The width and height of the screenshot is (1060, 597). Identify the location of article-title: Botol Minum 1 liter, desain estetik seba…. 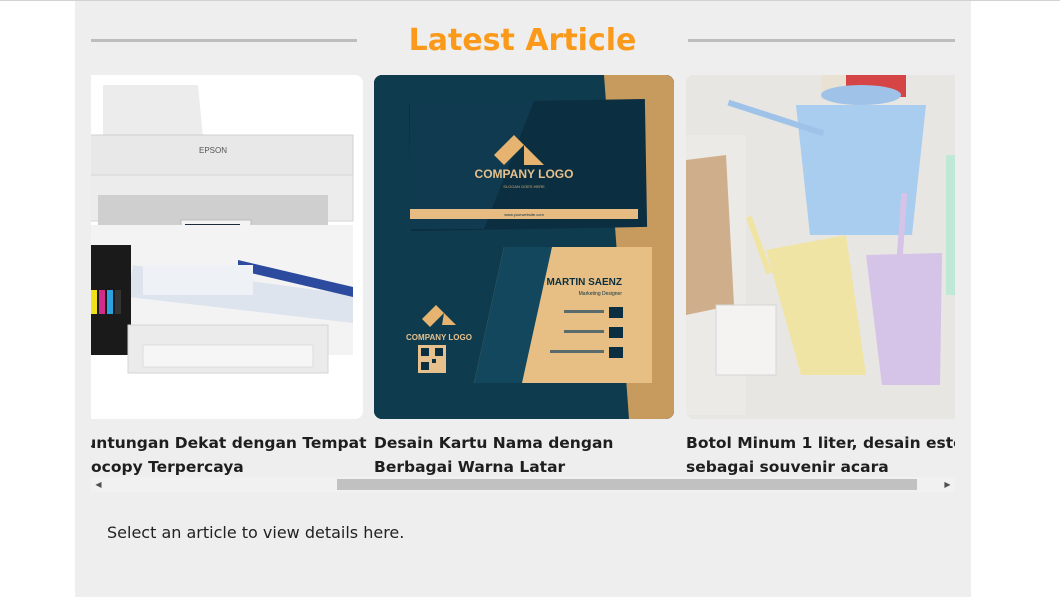
(820, 454).